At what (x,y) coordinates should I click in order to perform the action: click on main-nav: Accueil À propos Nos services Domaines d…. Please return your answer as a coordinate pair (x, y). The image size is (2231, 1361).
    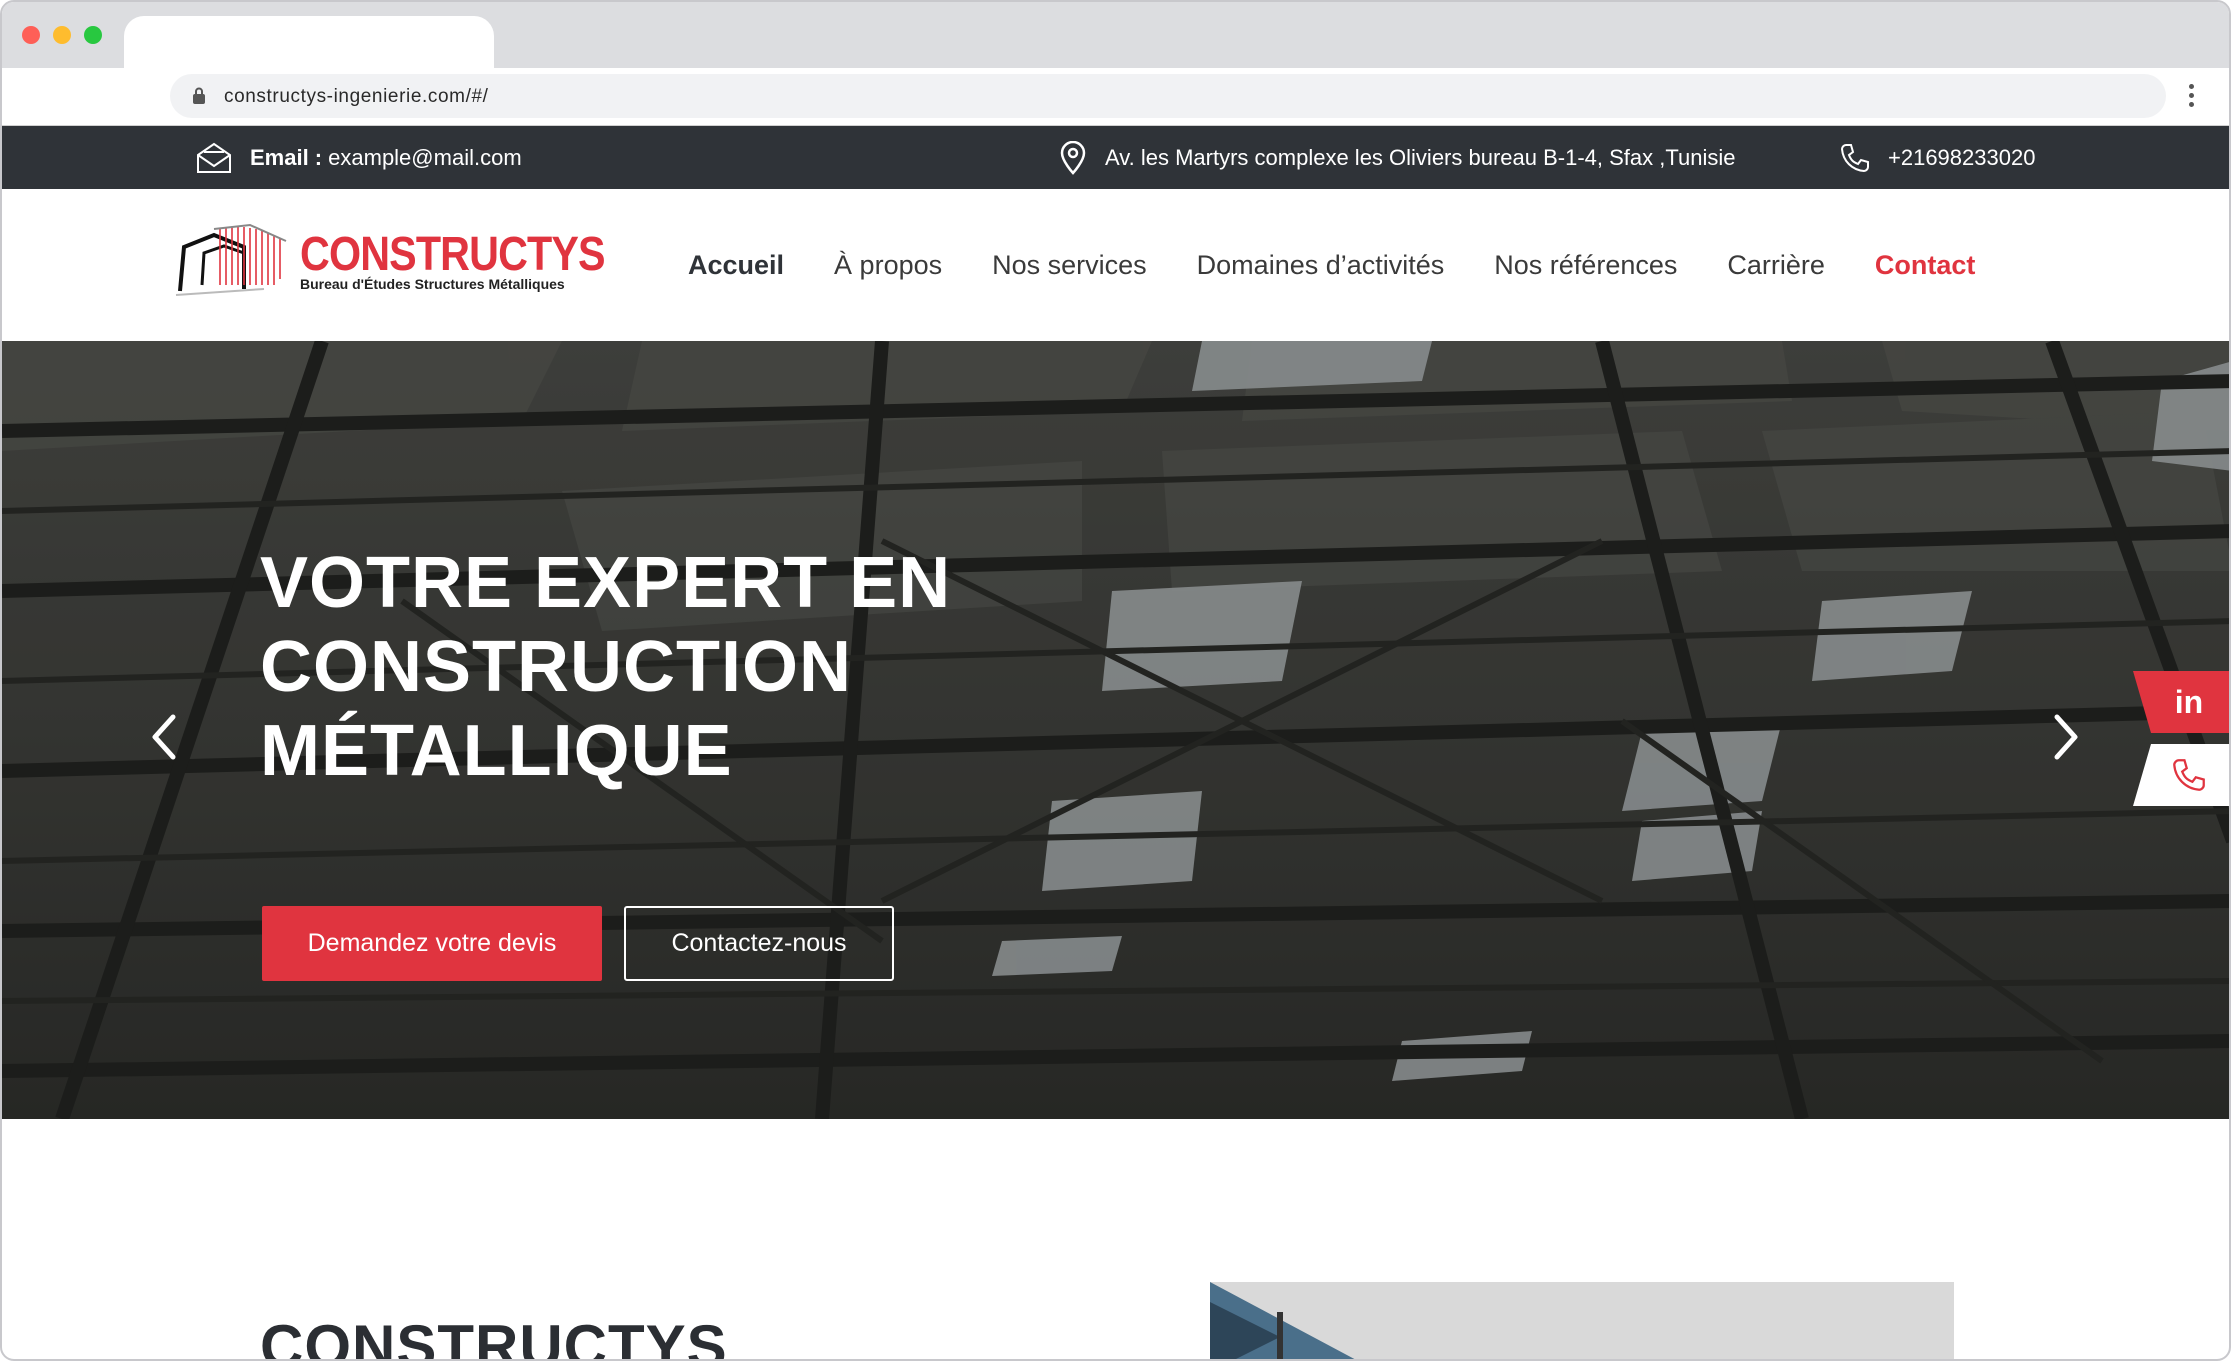
    Looking at the image, I should click on (1331, 265).